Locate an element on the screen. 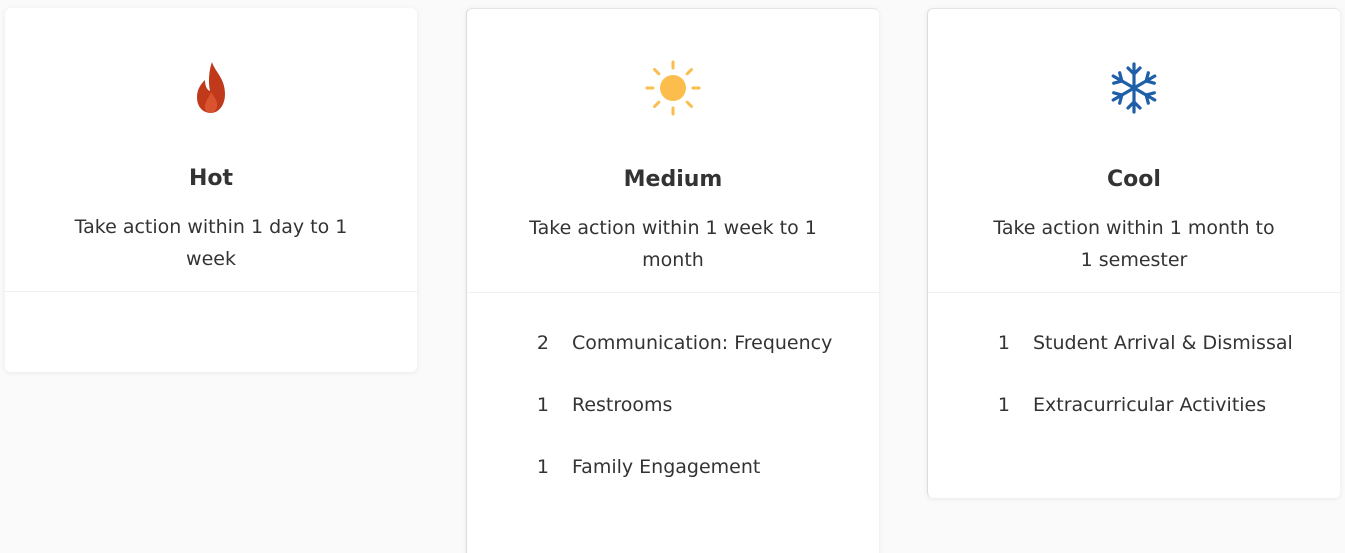 This screenshot has width=1345, height=553. card-title: Cool is located at coordinates (1134, 179).